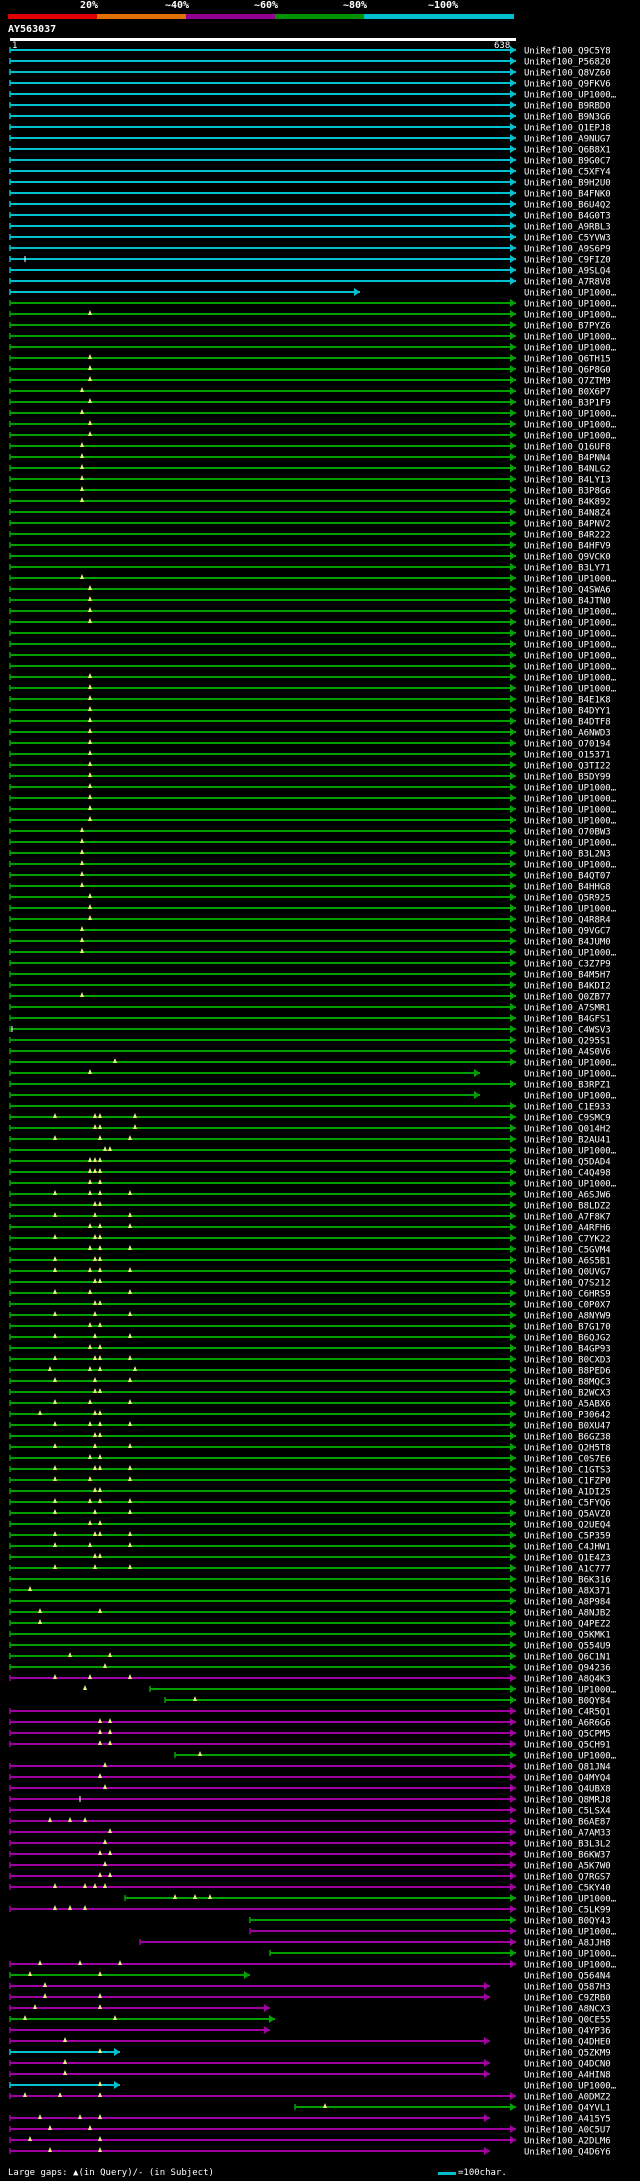 Image resolution: width=640 pixels, height=2181 pixels. I want to click on hit-label: UniRef100_Q5CH91, so click(567, 1746).